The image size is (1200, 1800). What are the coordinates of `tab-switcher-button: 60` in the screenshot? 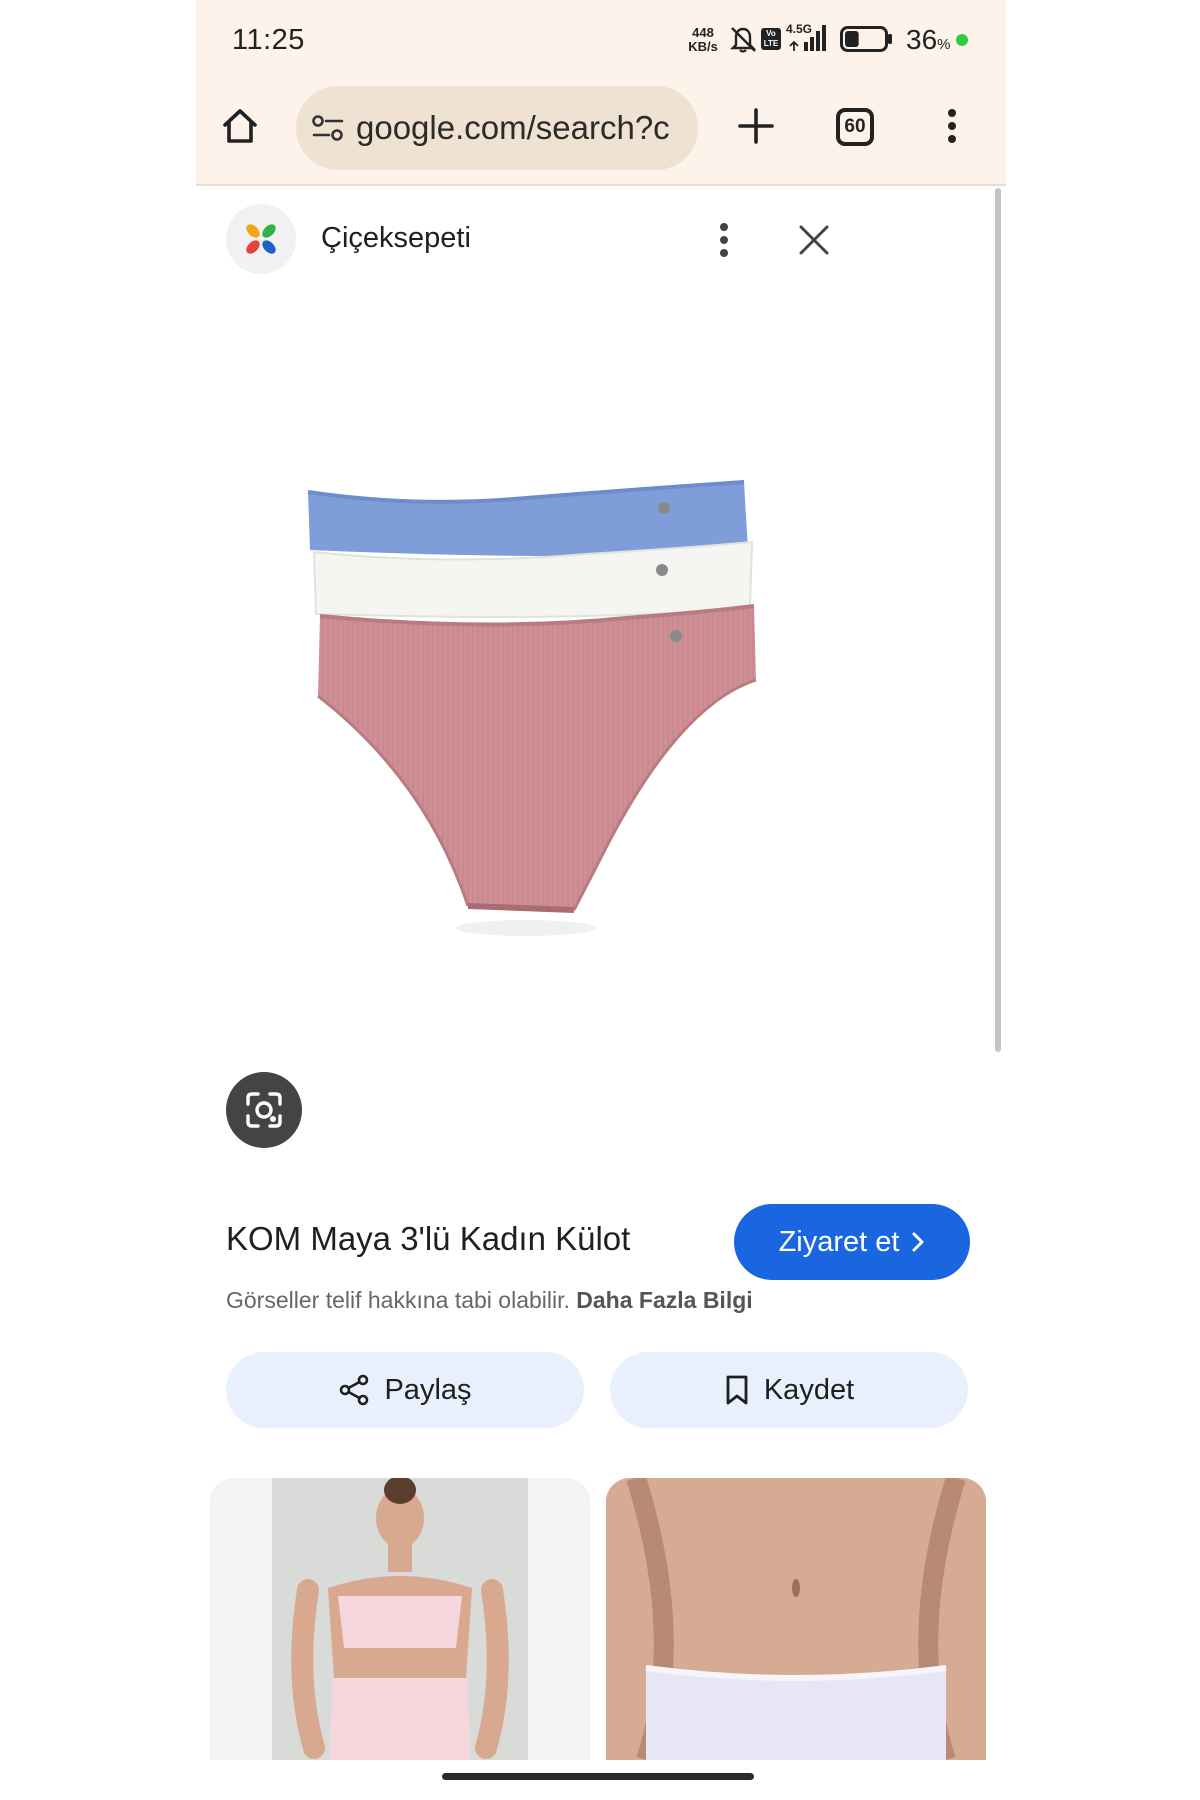 It's located at (855, 127).